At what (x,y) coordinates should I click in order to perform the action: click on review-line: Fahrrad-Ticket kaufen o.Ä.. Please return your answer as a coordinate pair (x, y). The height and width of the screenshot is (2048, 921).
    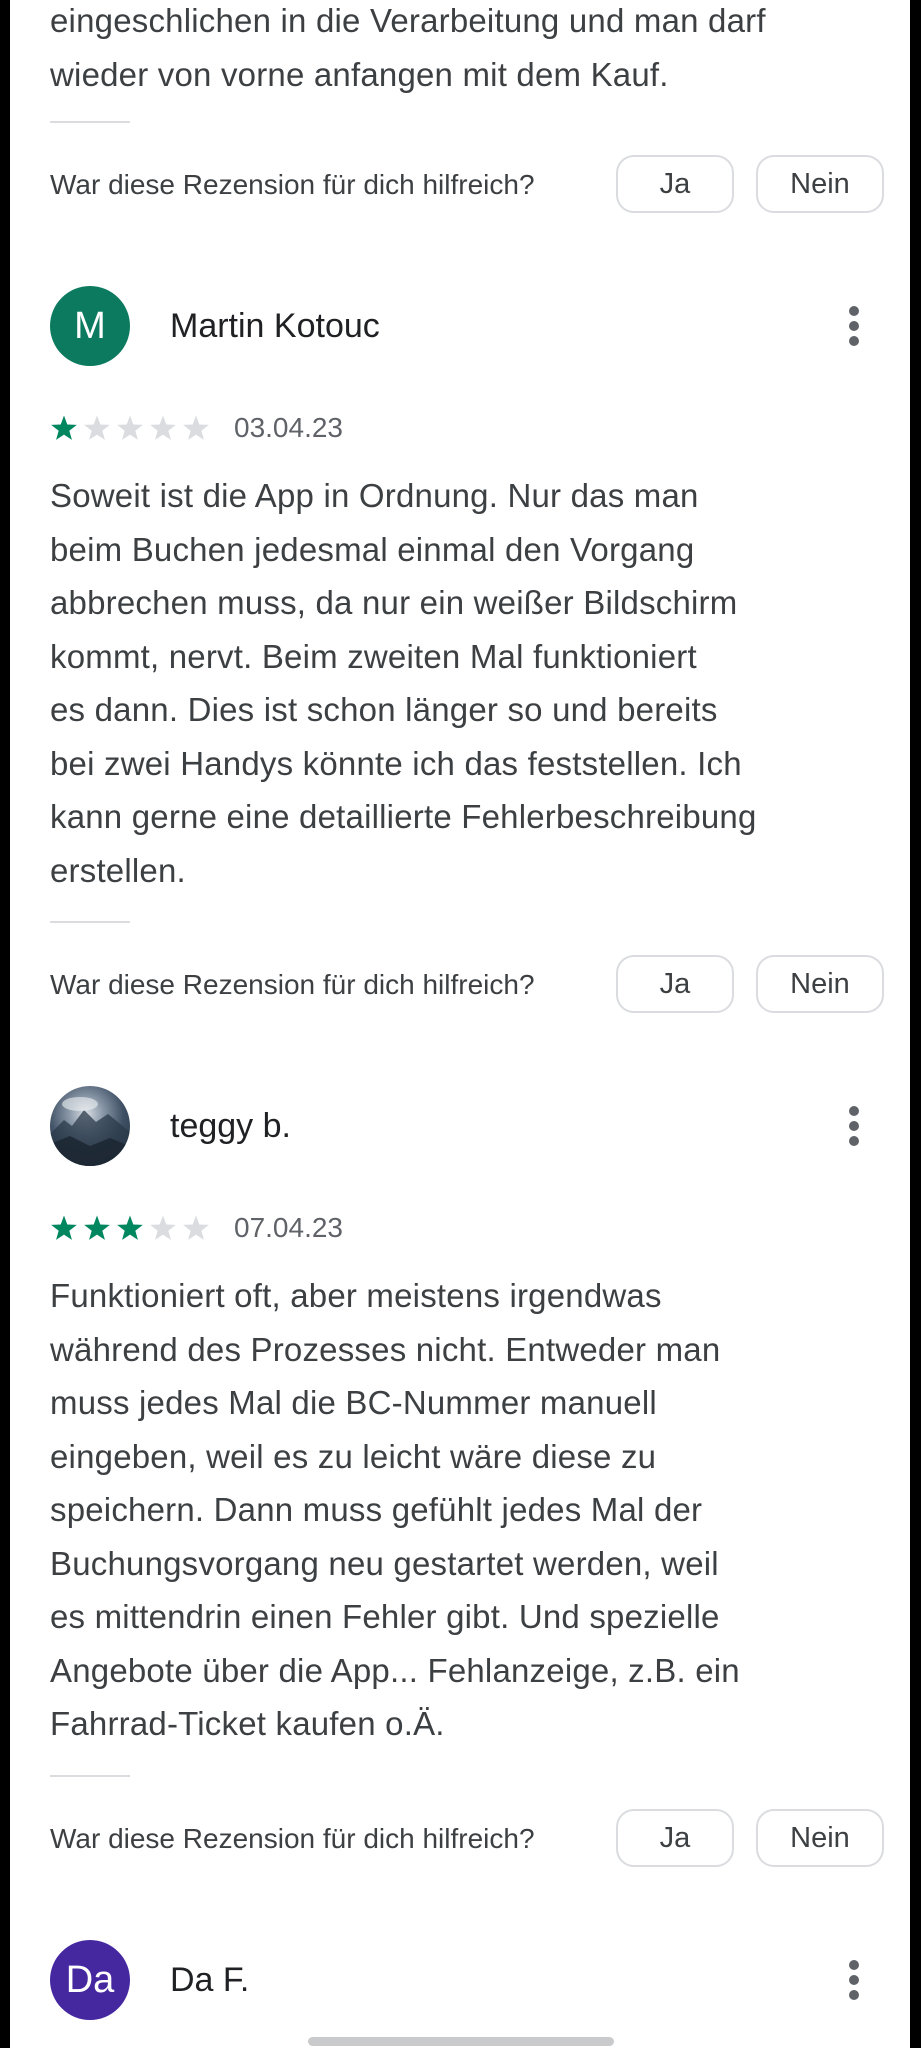
    Looking at the image, I should click on (247, 1723).